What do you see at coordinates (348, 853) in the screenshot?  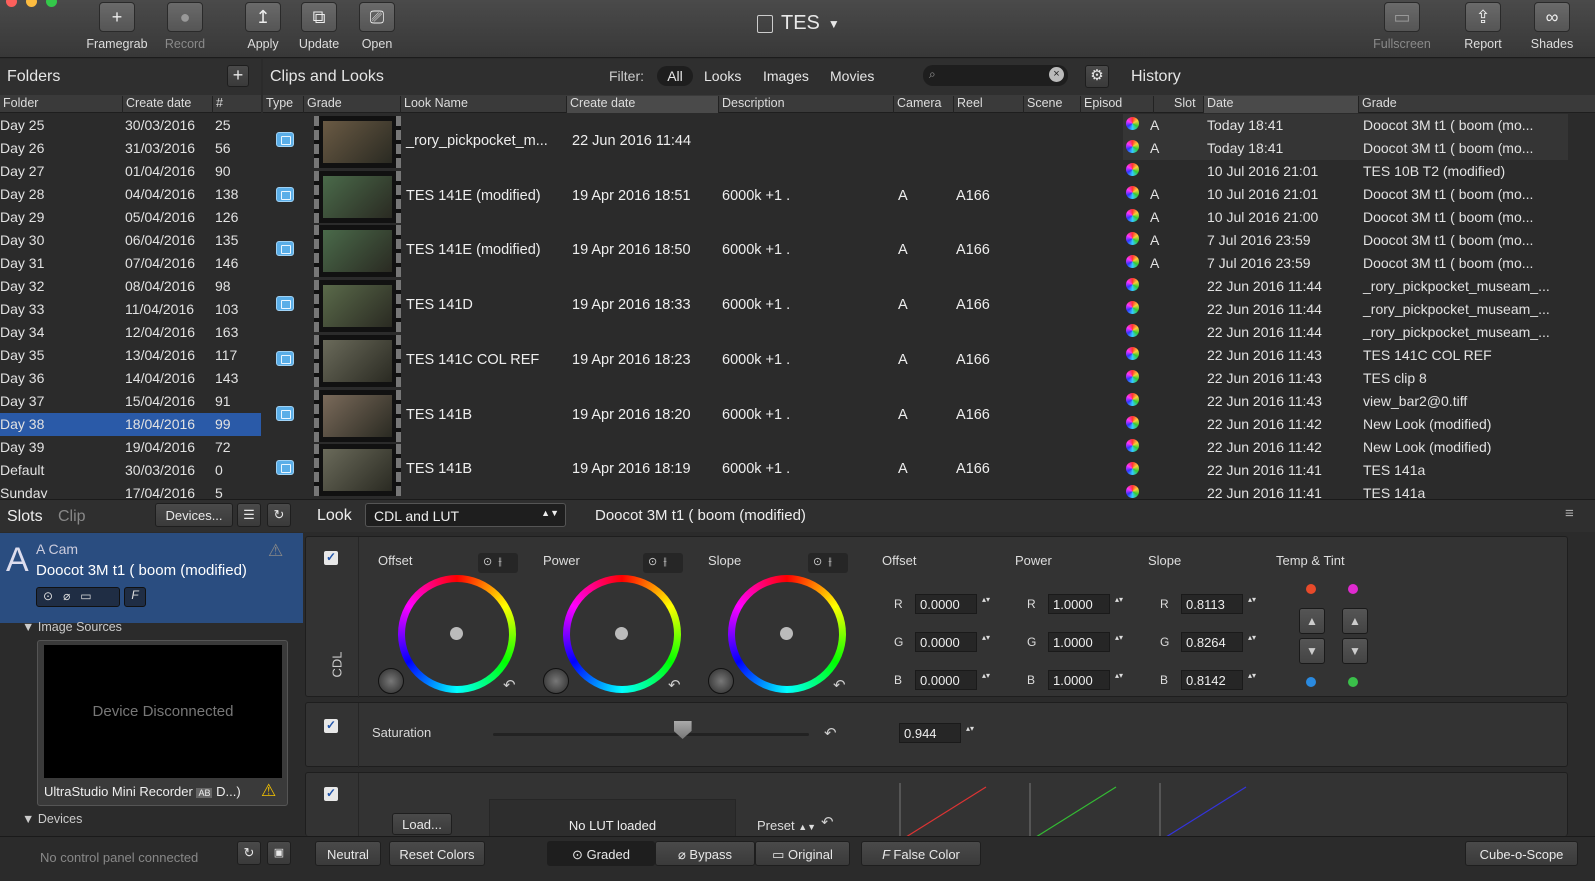 I see `neutral-button: Neutral` at bounding box center [348, 853].